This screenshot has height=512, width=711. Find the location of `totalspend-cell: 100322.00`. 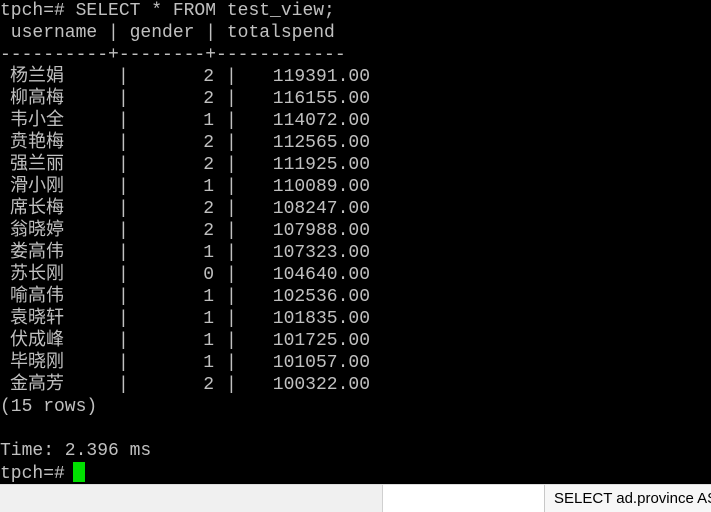

totalspend-cell: 100322.00 is located at coordinates (321, 385).